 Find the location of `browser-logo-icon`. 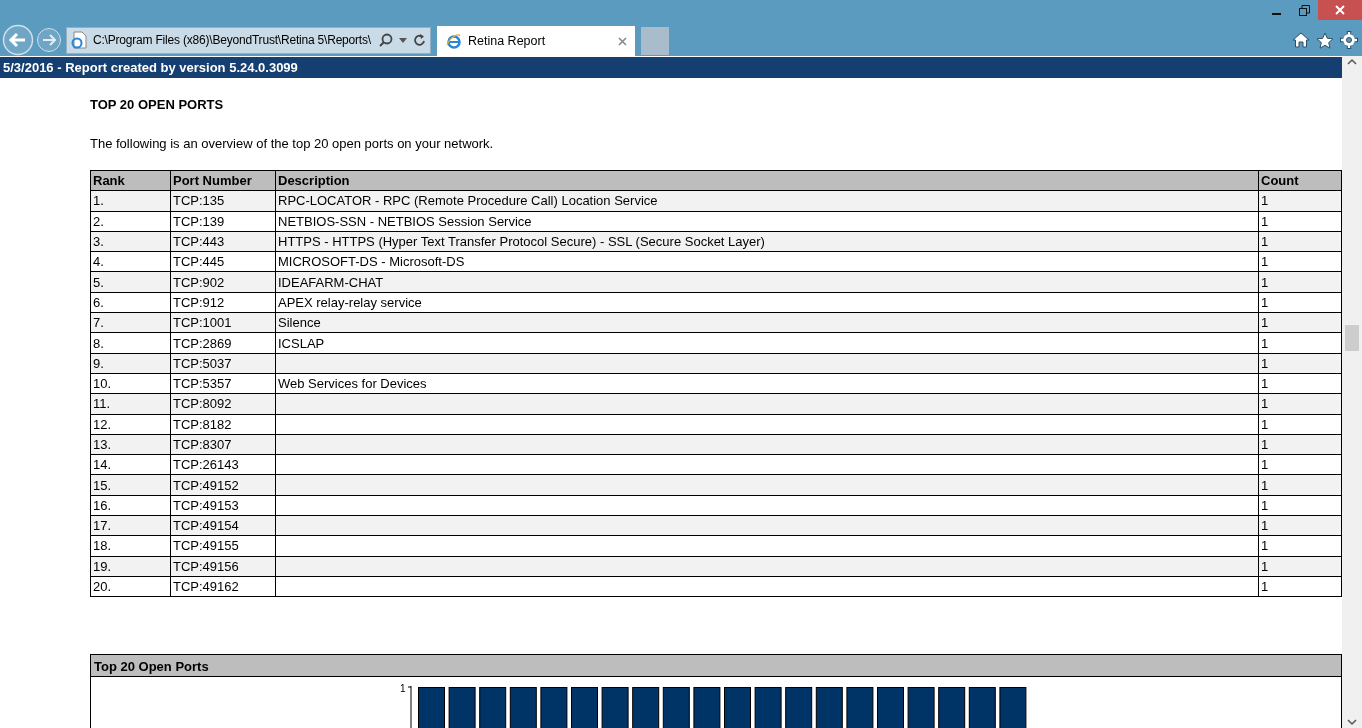

browser-logo-icon is located at coordinates (453, 41).